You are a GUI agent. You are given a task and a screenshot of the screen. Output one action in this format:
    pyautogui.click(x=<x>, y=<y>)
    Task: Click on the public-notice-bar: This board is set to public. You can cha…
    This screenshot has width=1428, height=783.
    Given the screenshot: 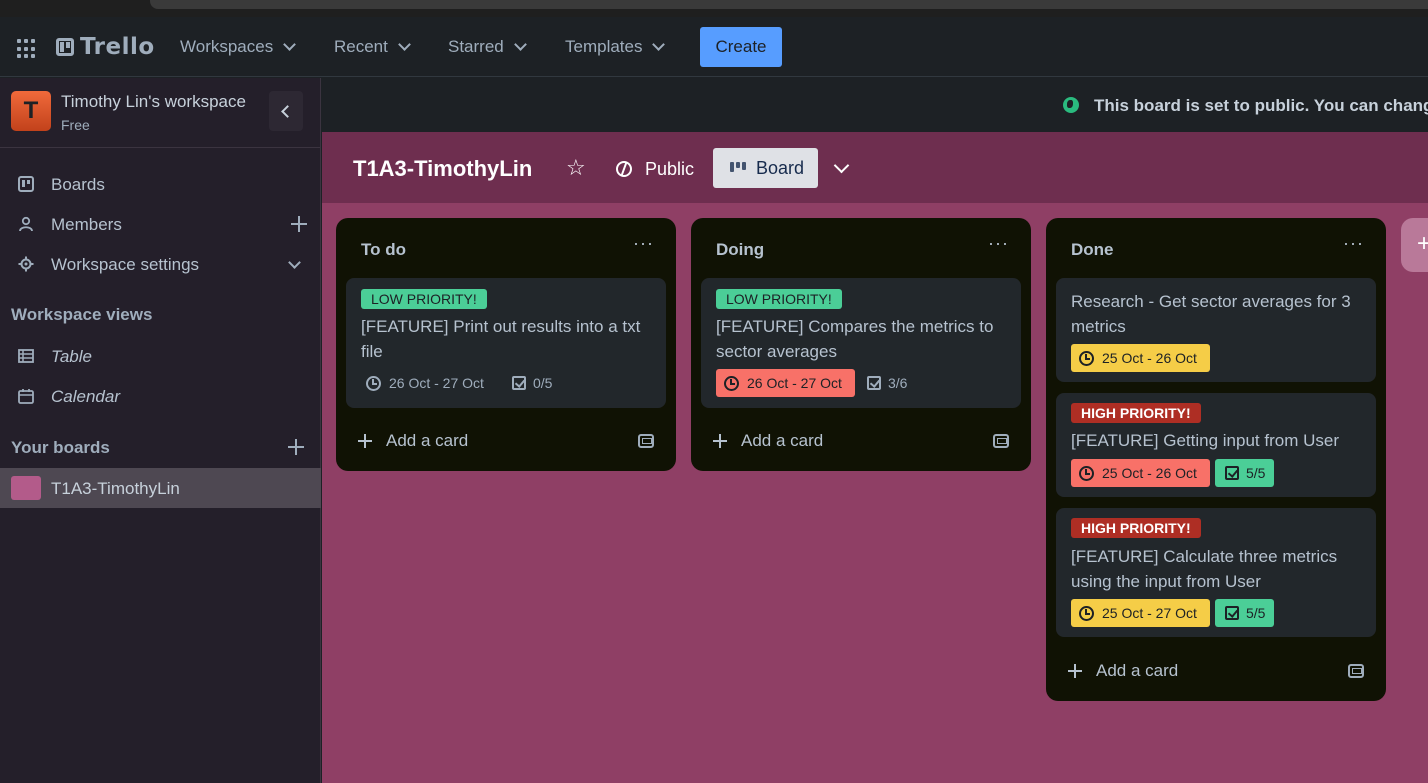 What is the action you would take?
    pyautogui.click(x=875, y=105)
    